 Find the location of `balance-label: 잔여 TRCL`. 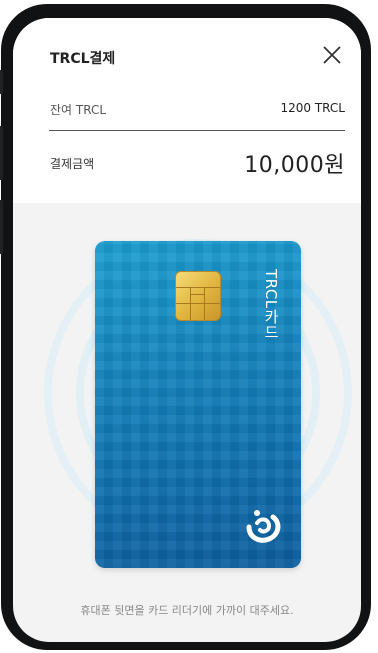

balance-label: 잔여 TRCL is located at coordinates (78, 110).